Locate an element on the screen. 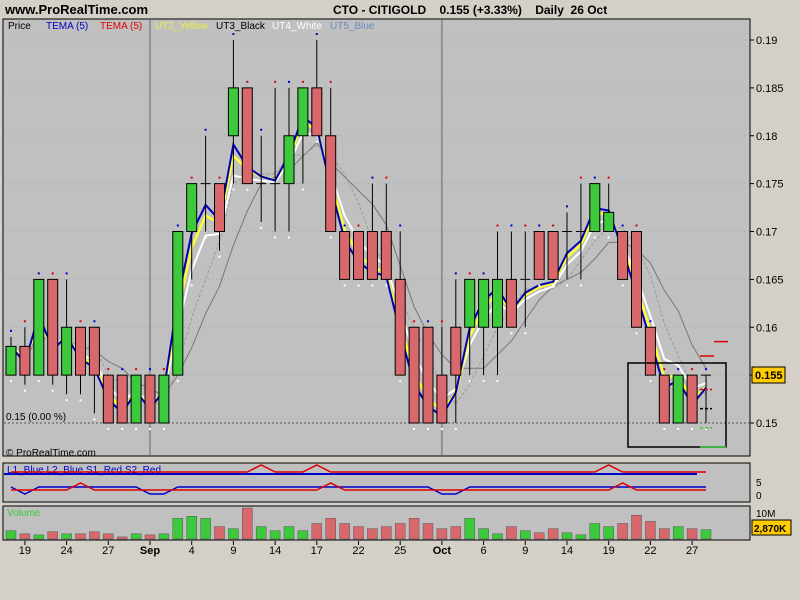 This screenshot has height=600, width=800. y-tick-label: 0.15 is located at coordinates (766, 424).